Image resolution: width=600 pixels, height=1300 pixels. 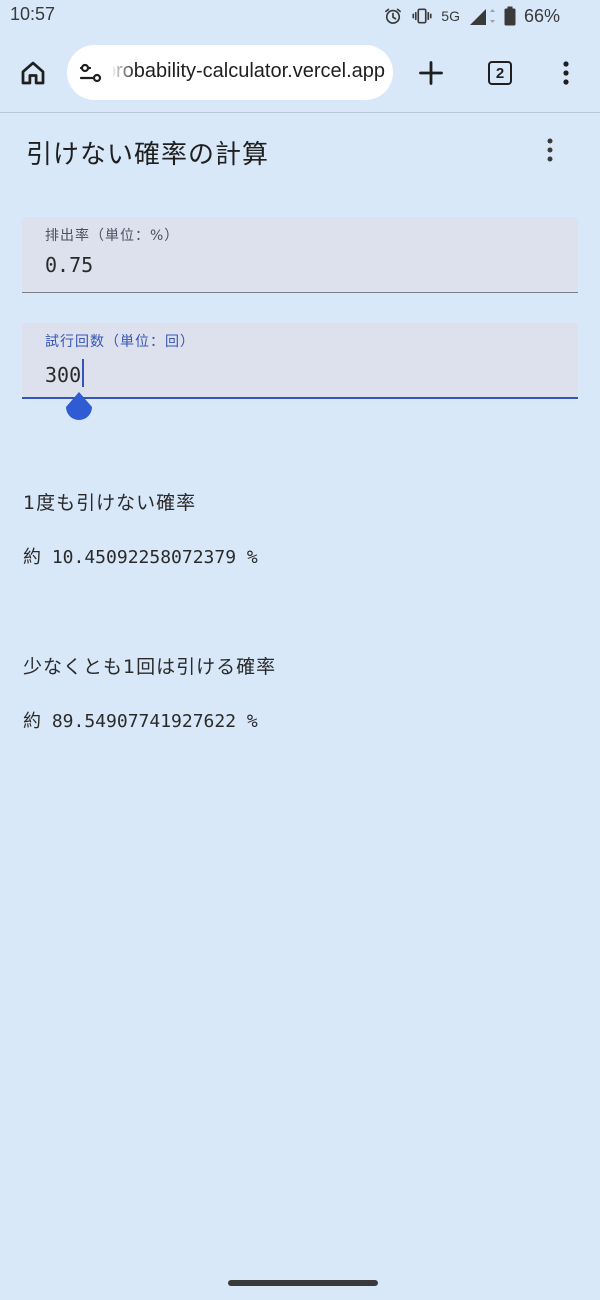 What do you see at coordinates (510, 16) in the screenshot?
I see `battery-icon` at bounding box center [510, 16].